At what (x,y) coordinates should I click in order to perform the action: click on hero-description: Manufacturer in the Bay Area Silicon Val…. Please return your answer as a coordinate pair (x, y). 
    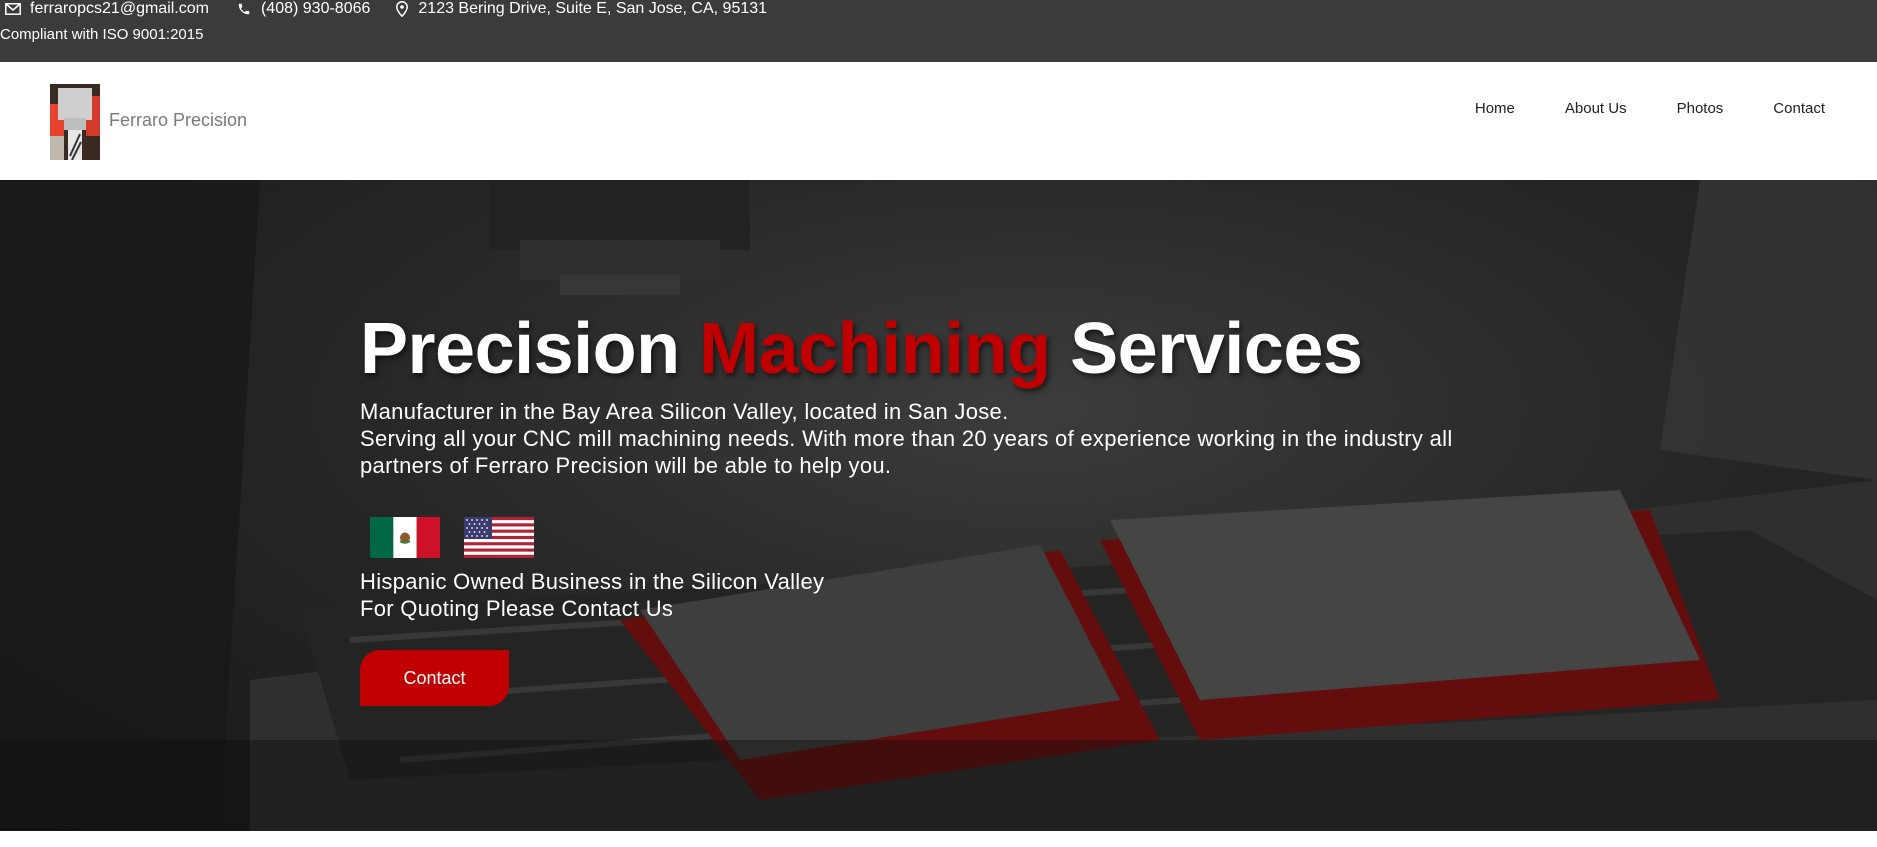
    Looking at the image, I should click on (910, 438).